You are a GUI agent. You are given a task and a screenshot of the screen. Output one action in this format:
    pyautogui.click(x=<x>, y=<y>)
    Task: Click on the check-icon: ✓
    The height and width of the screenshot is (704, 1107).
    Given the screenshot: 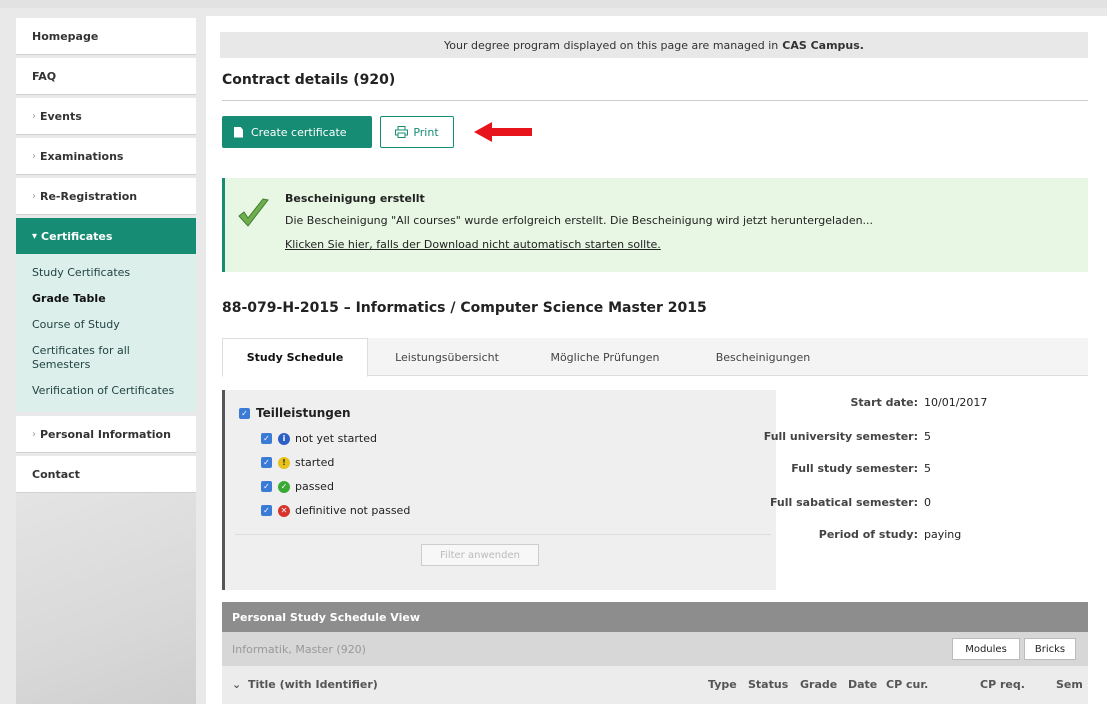 What is the action you would take?
    pyautogui.click(x=284, y=486)
    